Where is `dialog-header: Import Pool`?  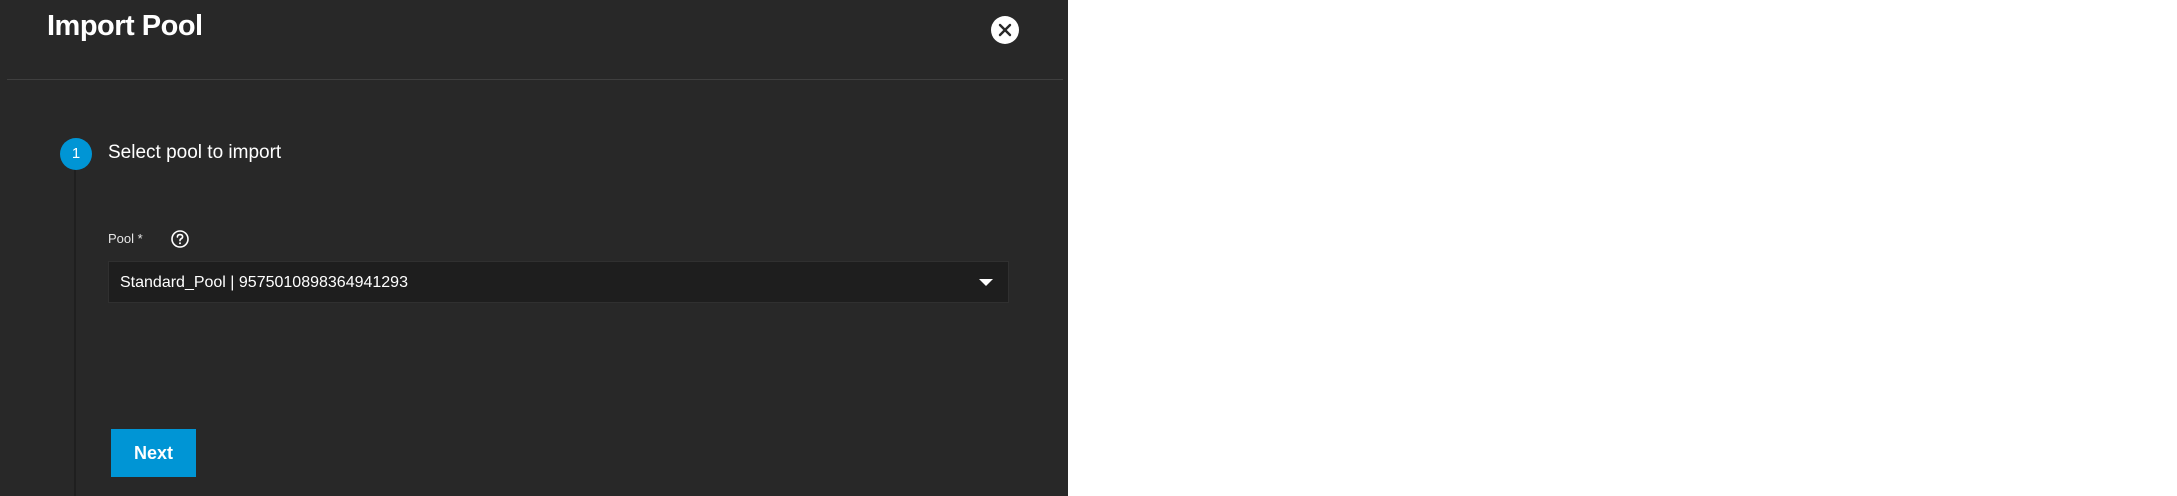 dialog-header: Import Pool is located at coordinates (534, 39).